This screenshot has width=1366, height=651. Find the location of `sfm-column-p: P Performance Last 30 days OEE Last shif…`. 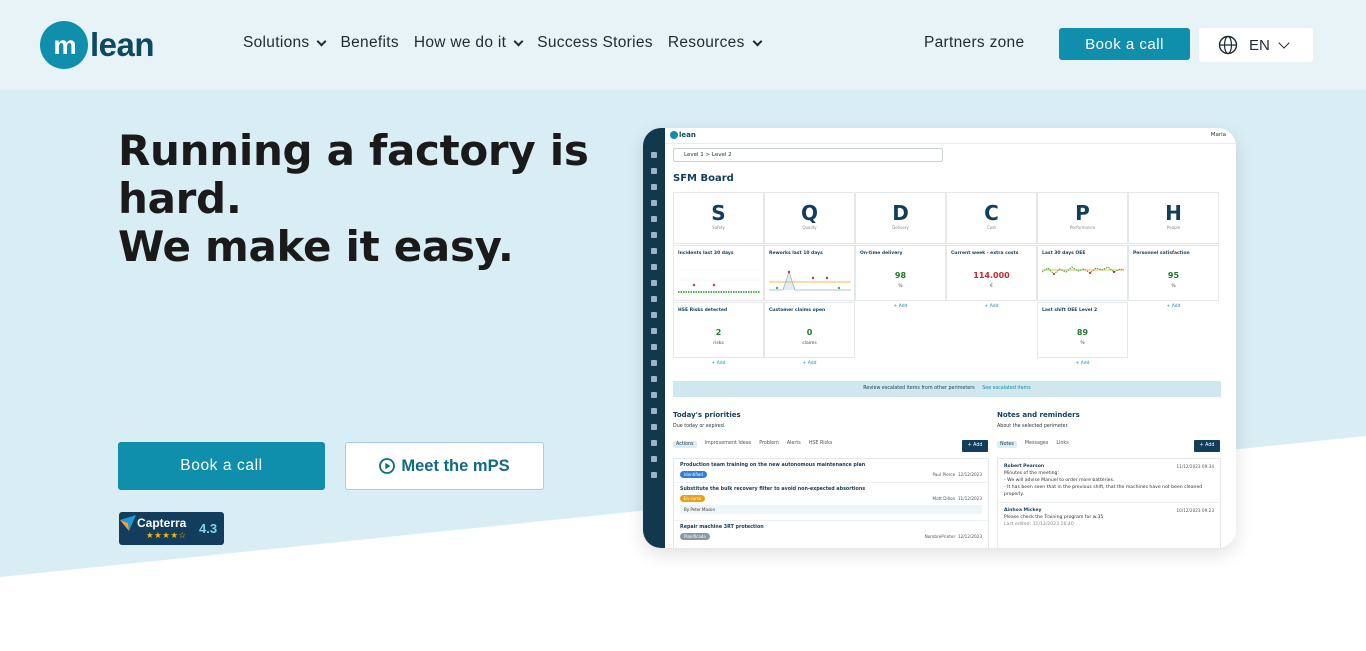

sfm-column-p: P Performance Last 30 days OEE Last shif… is located at coordinates (1082, 280).